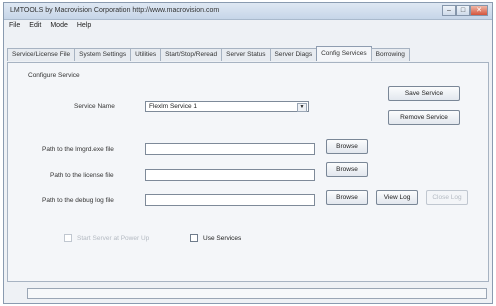  Describe the element at coordinates (146, 54) in the screenshot. I see `tab-utilities: Utilities` at that location.